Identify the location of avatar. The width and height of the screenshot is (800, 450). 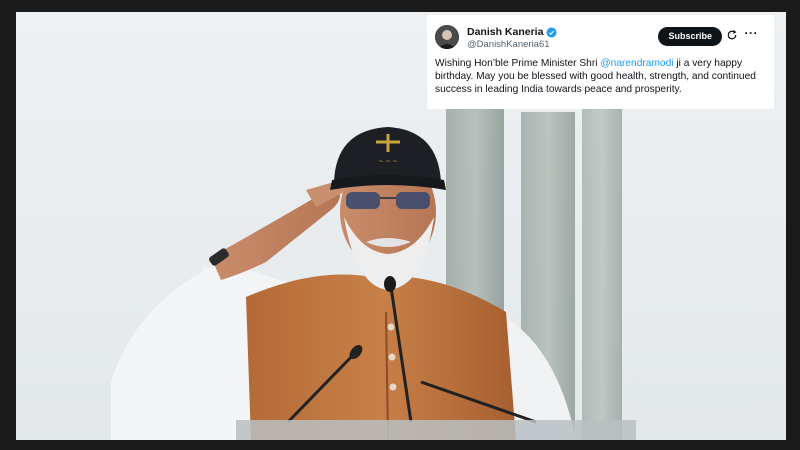
(447, 37).